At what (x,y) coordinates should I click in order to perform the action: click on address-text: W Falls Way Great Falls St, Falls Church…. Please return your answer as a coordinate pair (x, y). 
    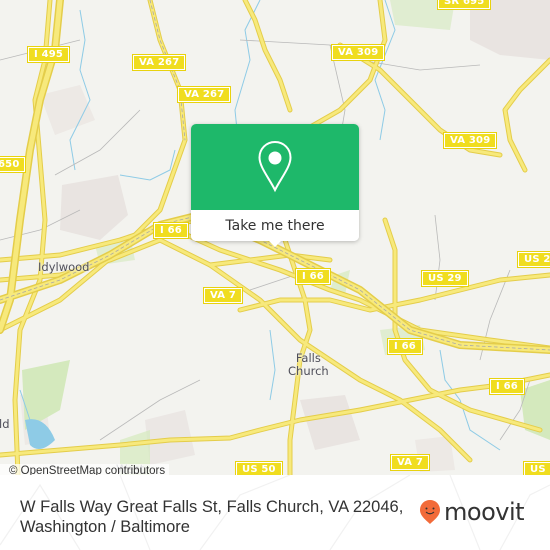
    Looking at the image, I should click on (220, 517).